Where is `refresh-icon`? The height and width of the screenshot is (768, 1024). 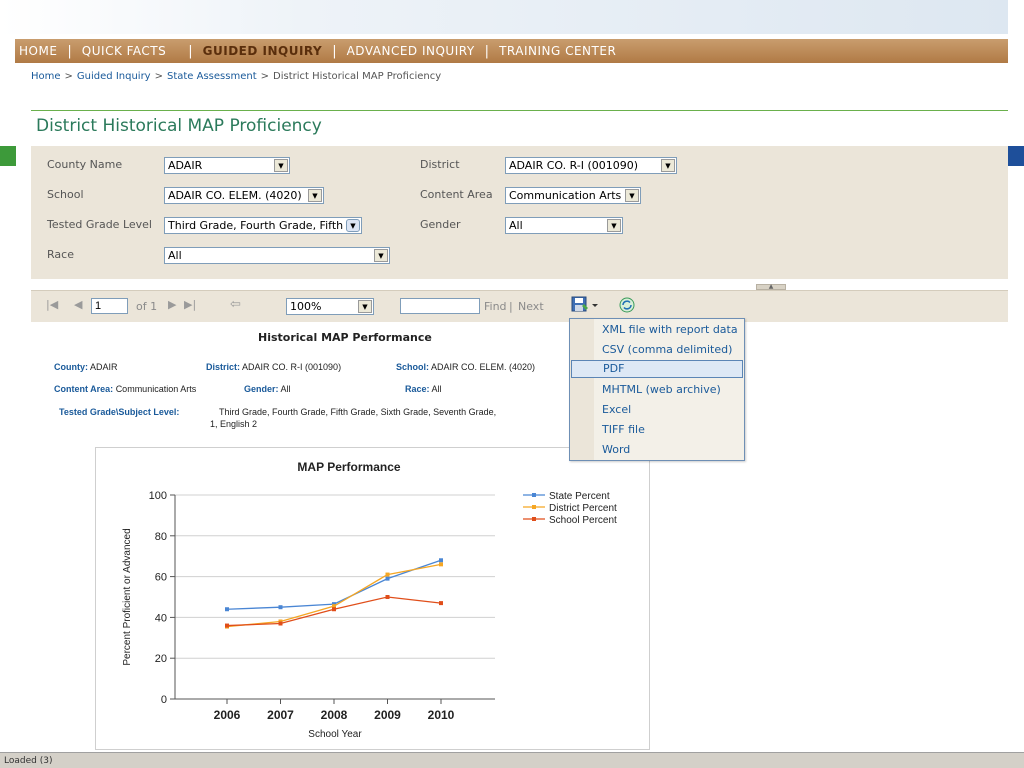 refresh-icon is located at coordinates (627, 305).